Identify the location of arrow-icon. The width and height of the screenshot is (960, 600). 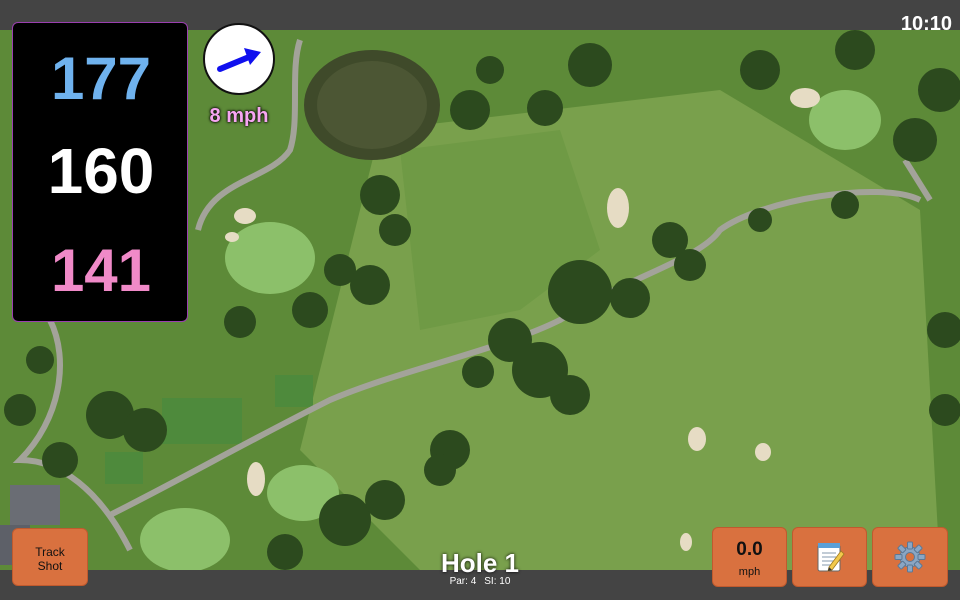
(239, 60).